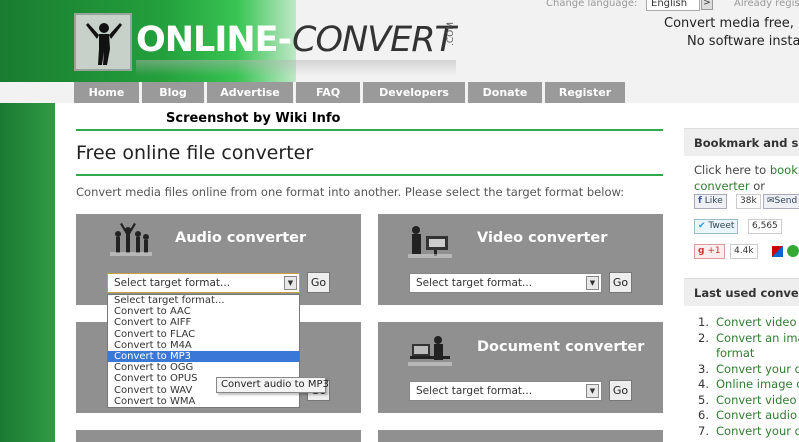  Describe the element at coordinates (703, 430) in the screenshot. I see `list-item-number: 7.` at that location.